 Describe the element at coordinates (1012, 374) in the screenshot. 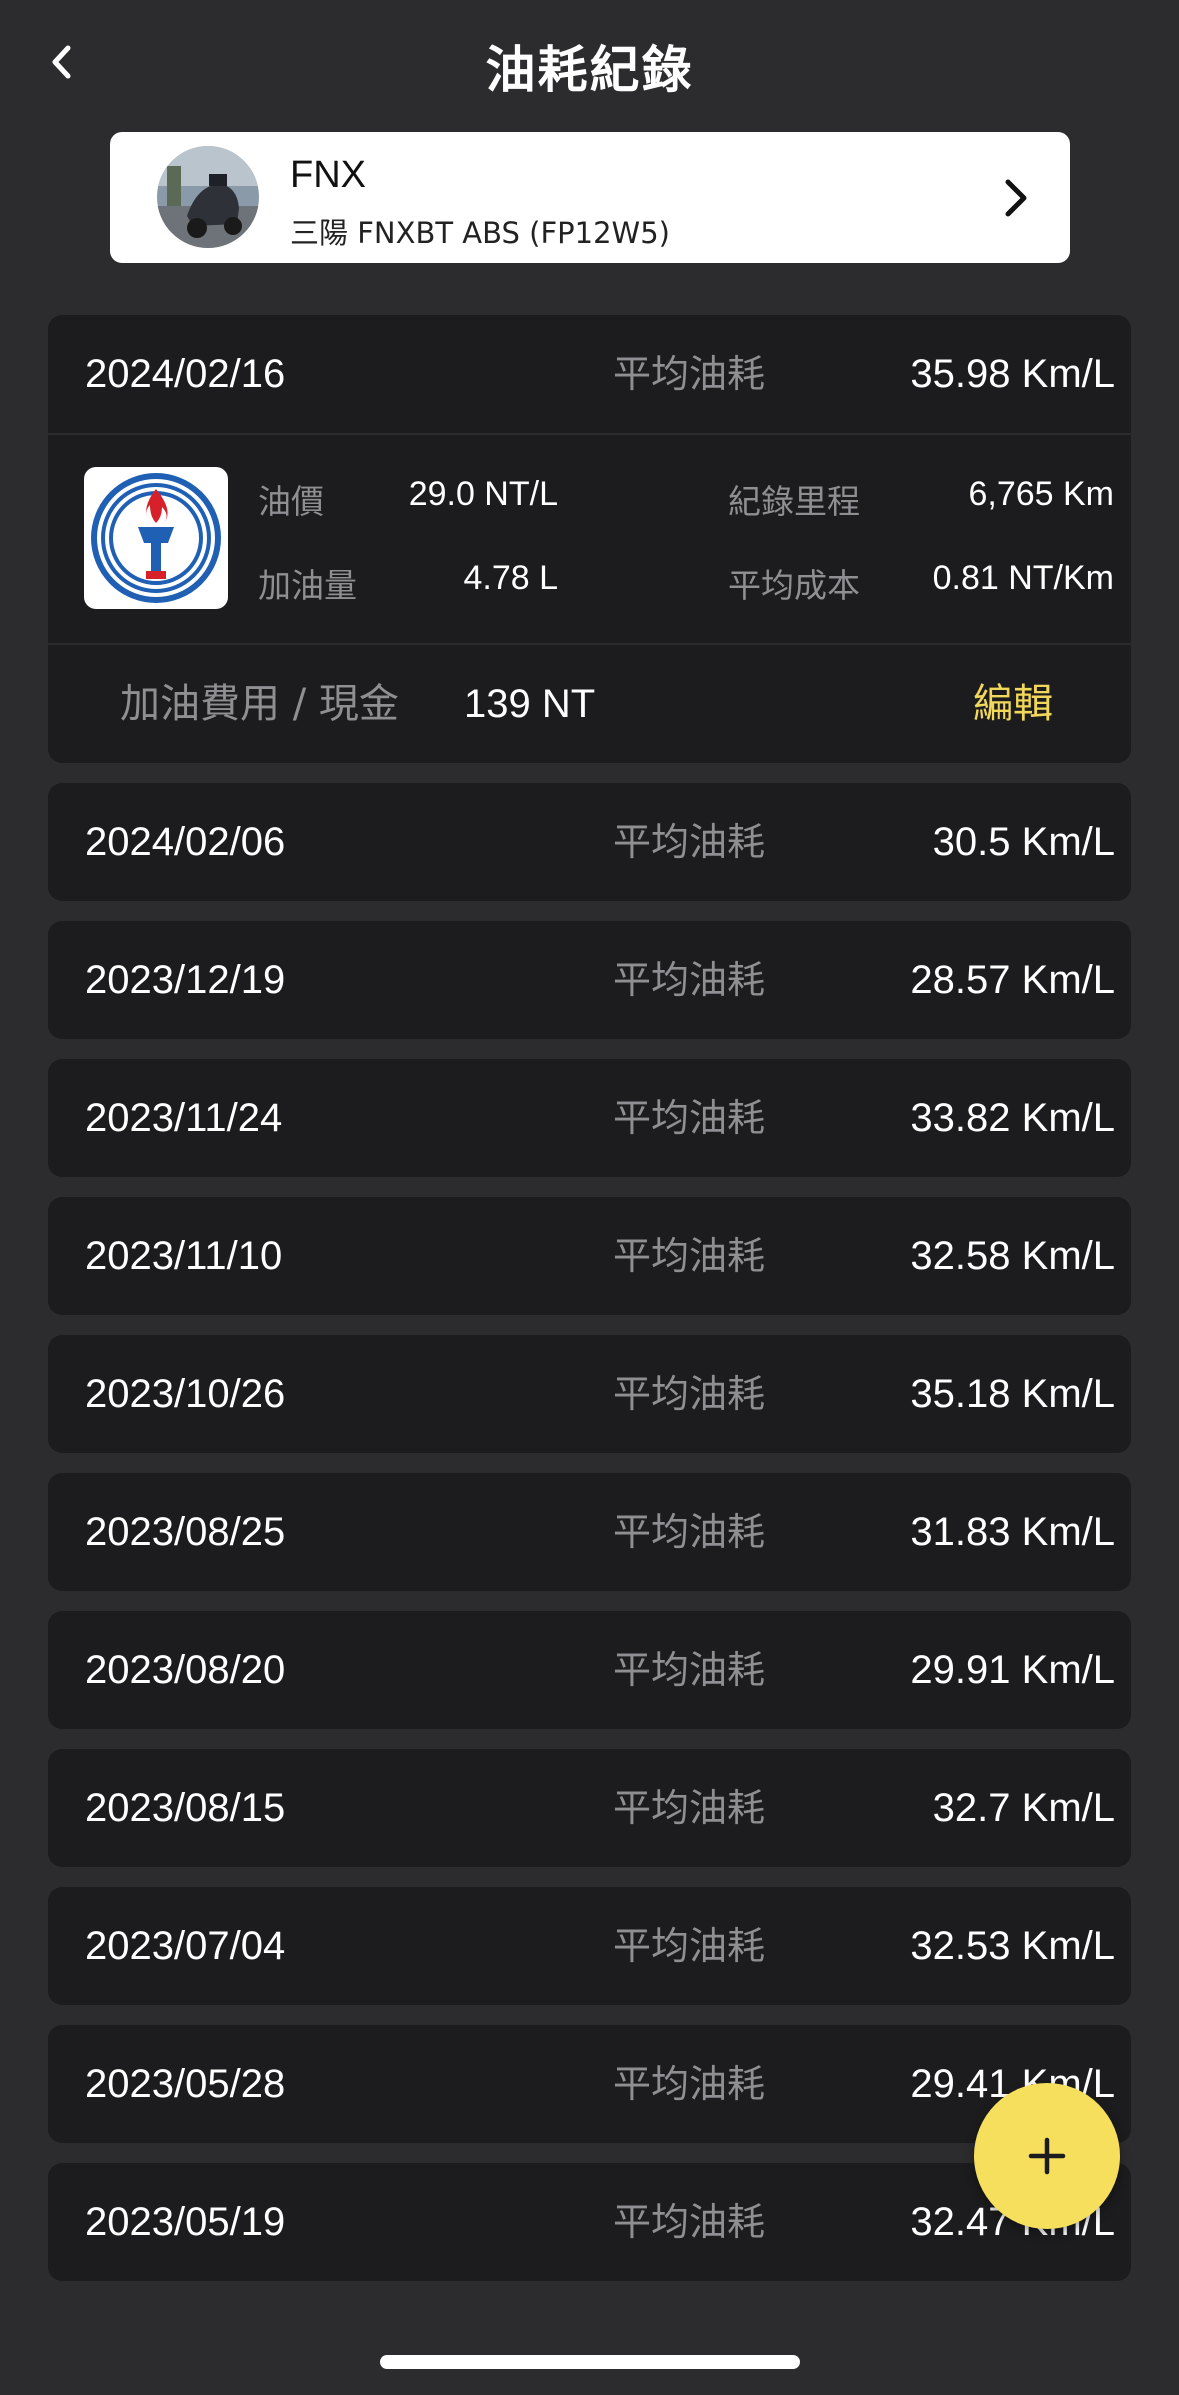

I see `avg-consumption-value: 35.98 Km/L` at that location.